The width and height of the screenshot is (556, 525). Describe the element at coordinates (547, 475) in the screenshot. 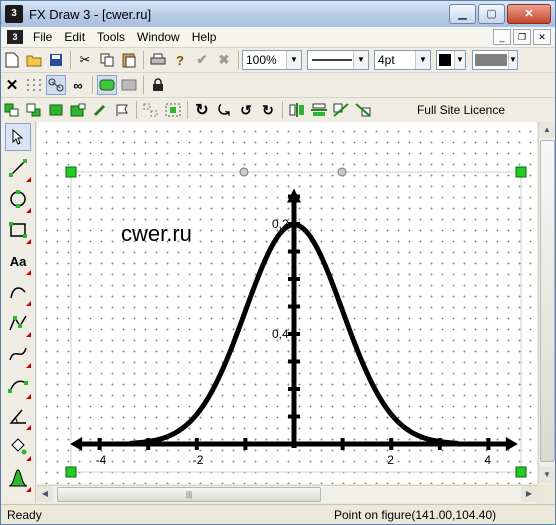

I see `scroll-down-icon: ▼` at that location.